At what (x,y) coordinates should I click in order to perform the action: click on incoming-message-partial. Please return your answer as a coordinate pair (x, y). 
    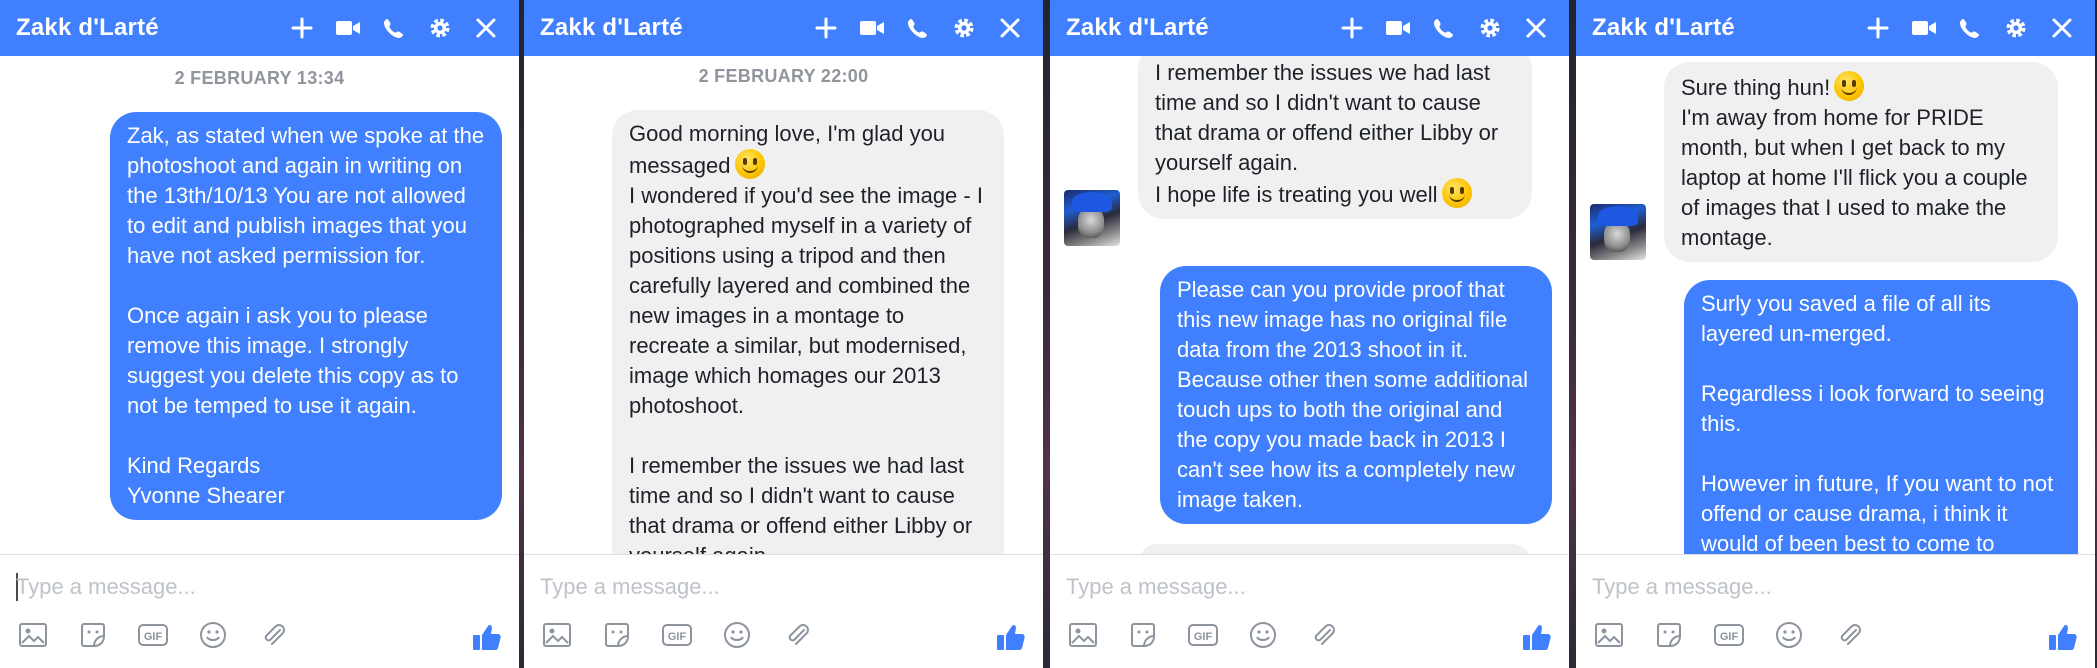
    Looking at the image, I should click on (1335, 549).